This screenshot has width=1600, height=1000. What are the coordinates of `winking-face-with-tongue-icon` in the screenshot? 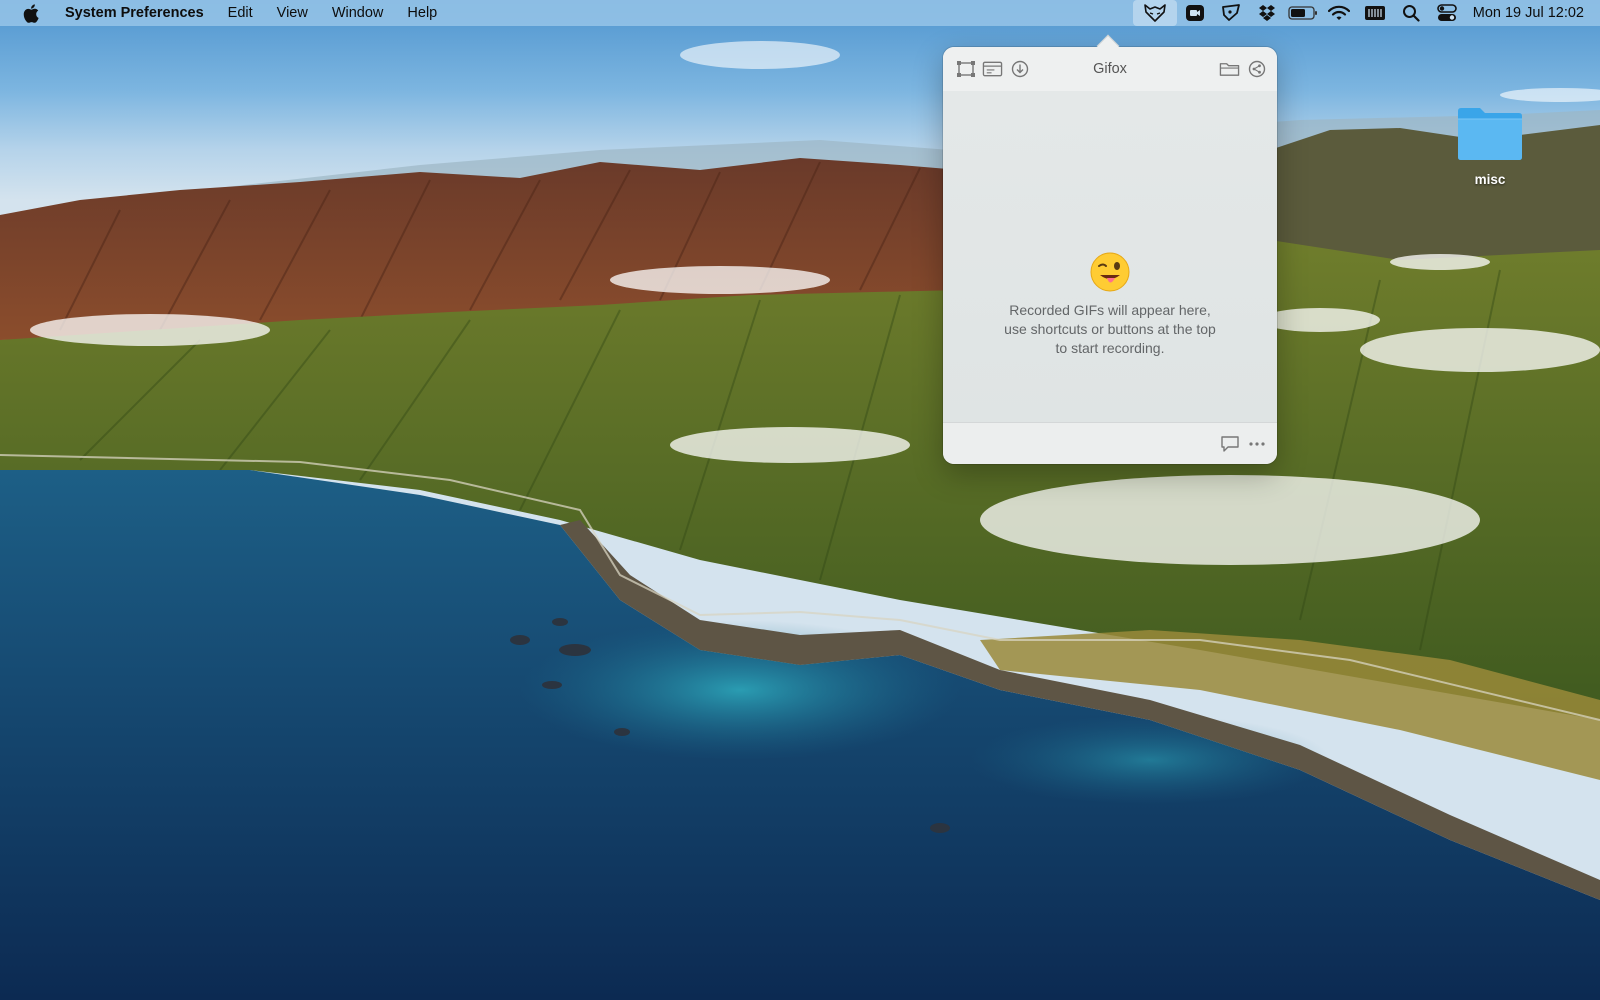 It's located at (1110, 272).